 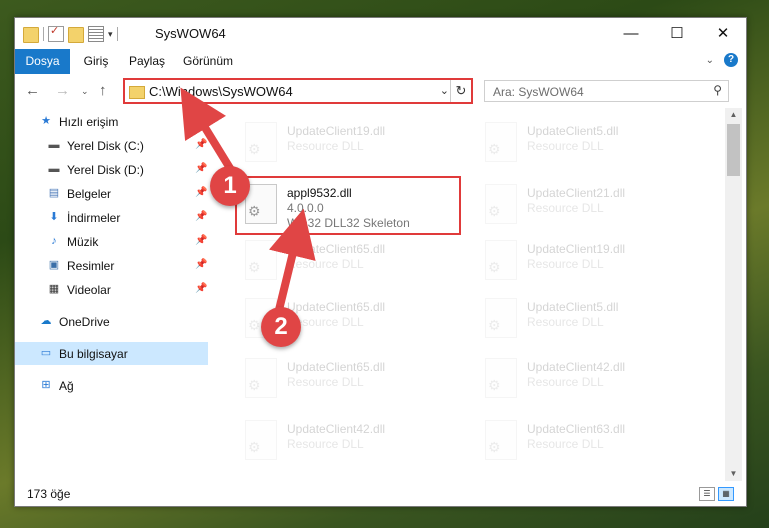 What do you see at coordinates (54, 217) in the screenshot?
I see `downloads-icon: ⬇` at bounding box center [54, 217].